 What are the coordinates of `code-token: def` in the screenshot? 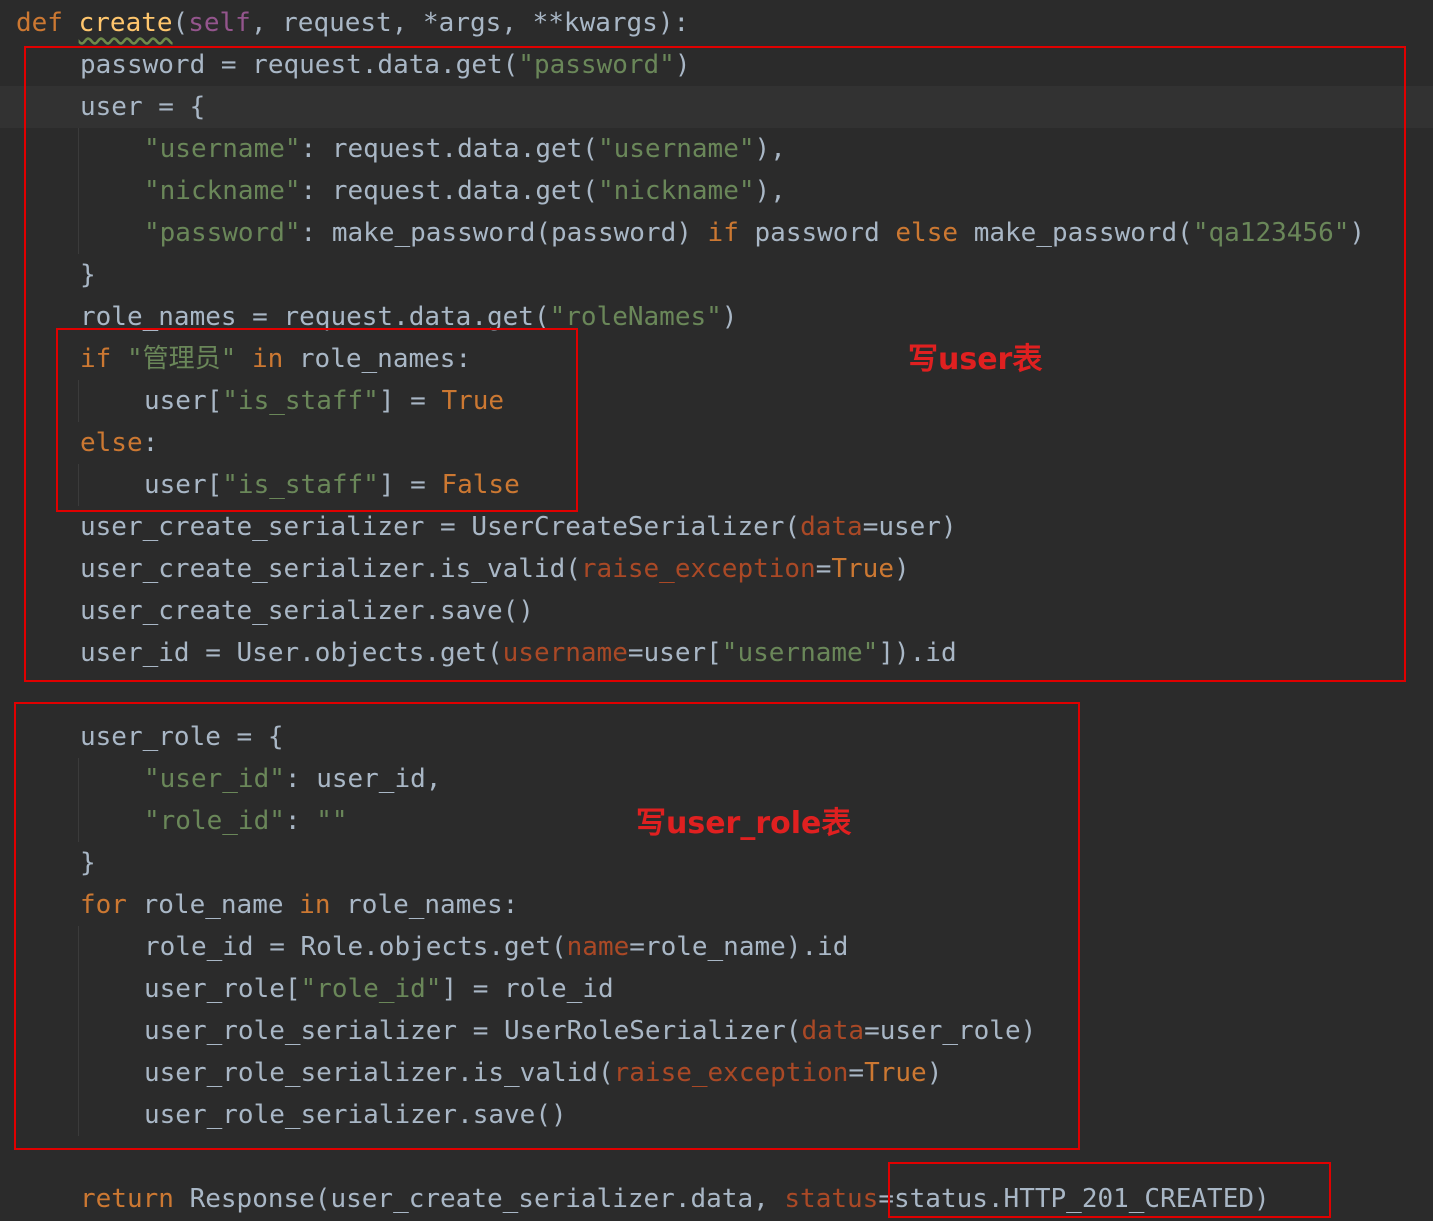 It's located at (47, 23).